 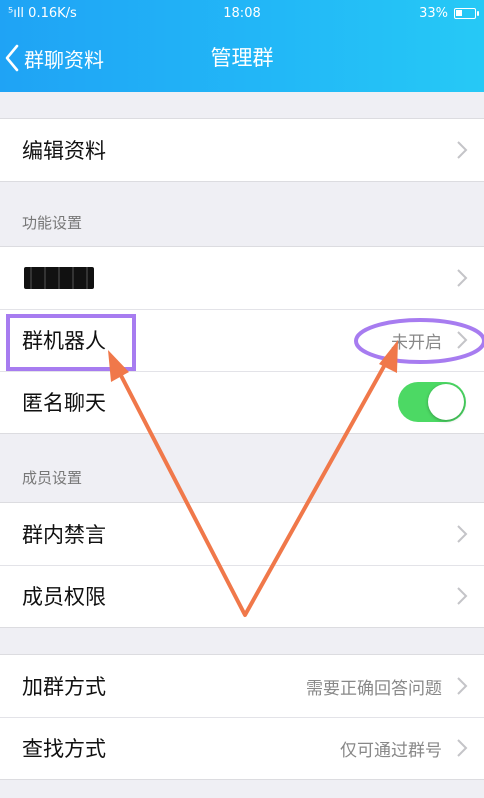 What do you see at coordinates (64, 687) in the screenshot?
I see `join-method-label: 加群方式` at bounding box center [64, 687].